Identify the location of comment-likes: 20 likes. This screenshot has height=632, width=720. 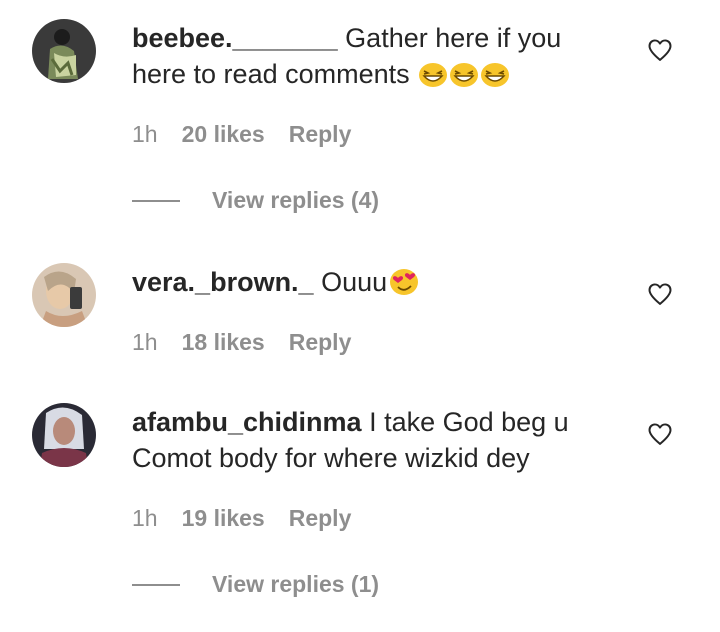
(223, 134).